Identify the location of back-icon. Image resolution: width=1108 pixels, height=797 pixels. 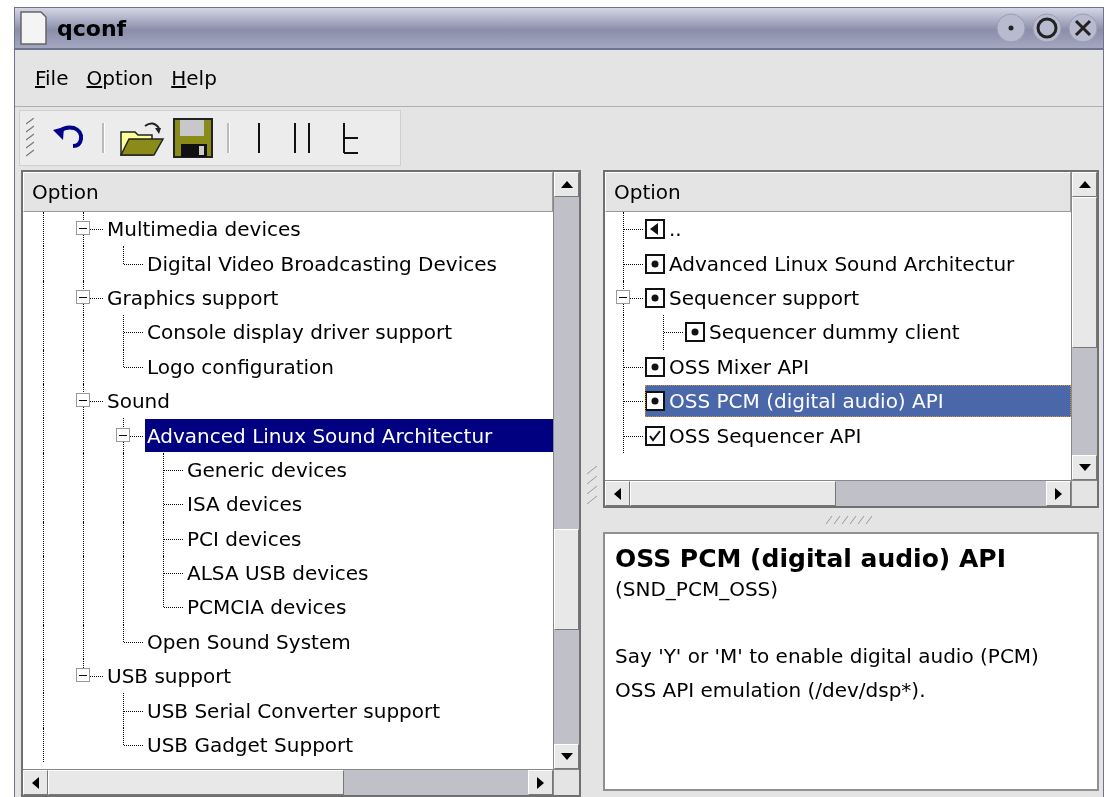
(655, 229).